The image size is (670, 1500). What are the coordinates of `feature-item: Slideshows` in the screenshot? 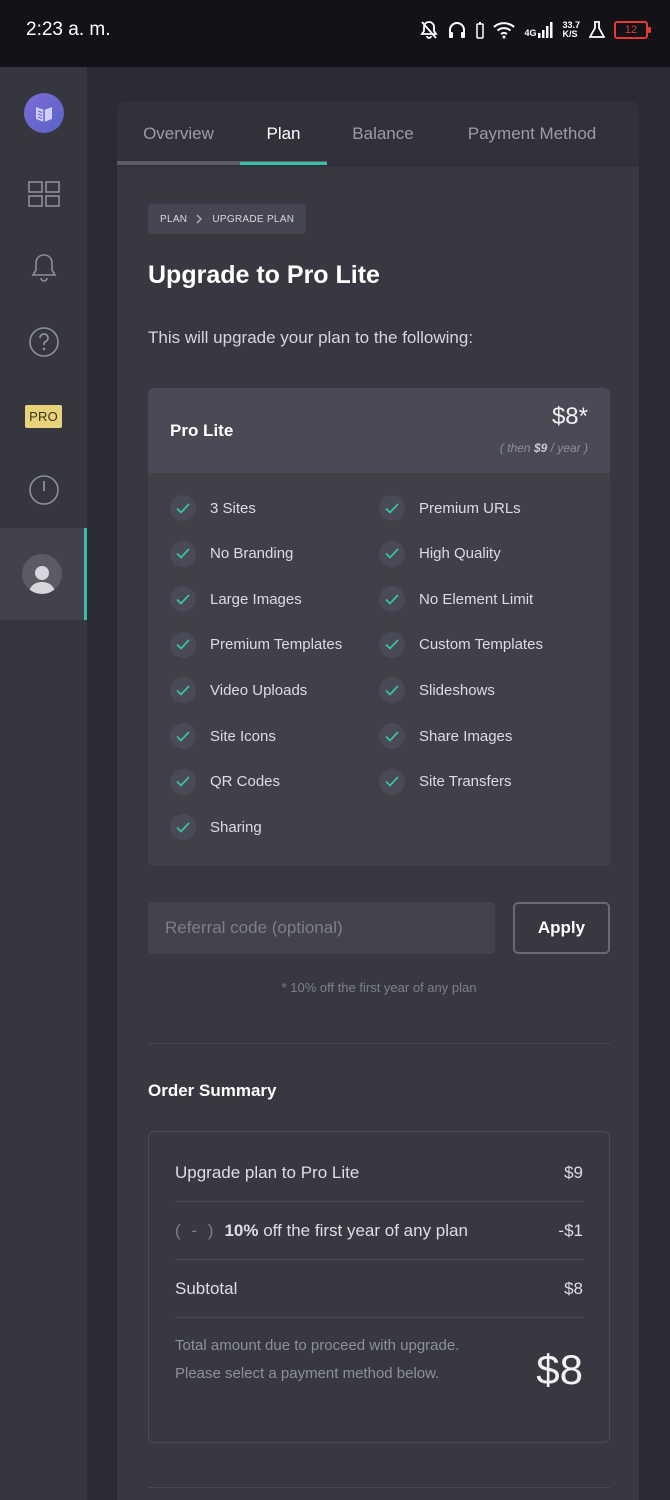 It's located at (437, 690).